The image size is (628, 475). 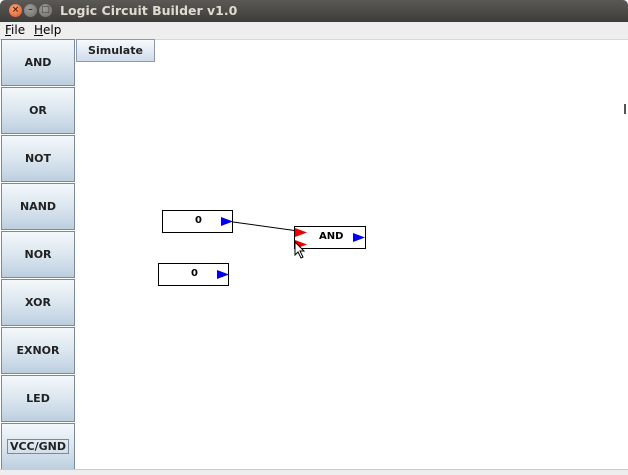 I want to click on exnor-button: EXNOR, so click(x=38, y=350).